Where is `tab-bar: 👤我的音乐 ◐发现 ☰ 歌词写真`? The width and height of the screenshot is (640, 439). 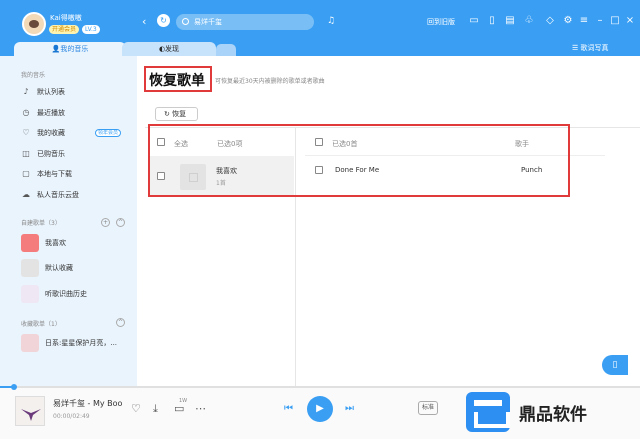
tab-bar: 👤我的音乐 ◐发现 ☰ 歌词写真 is located at coordinates (320, 49).